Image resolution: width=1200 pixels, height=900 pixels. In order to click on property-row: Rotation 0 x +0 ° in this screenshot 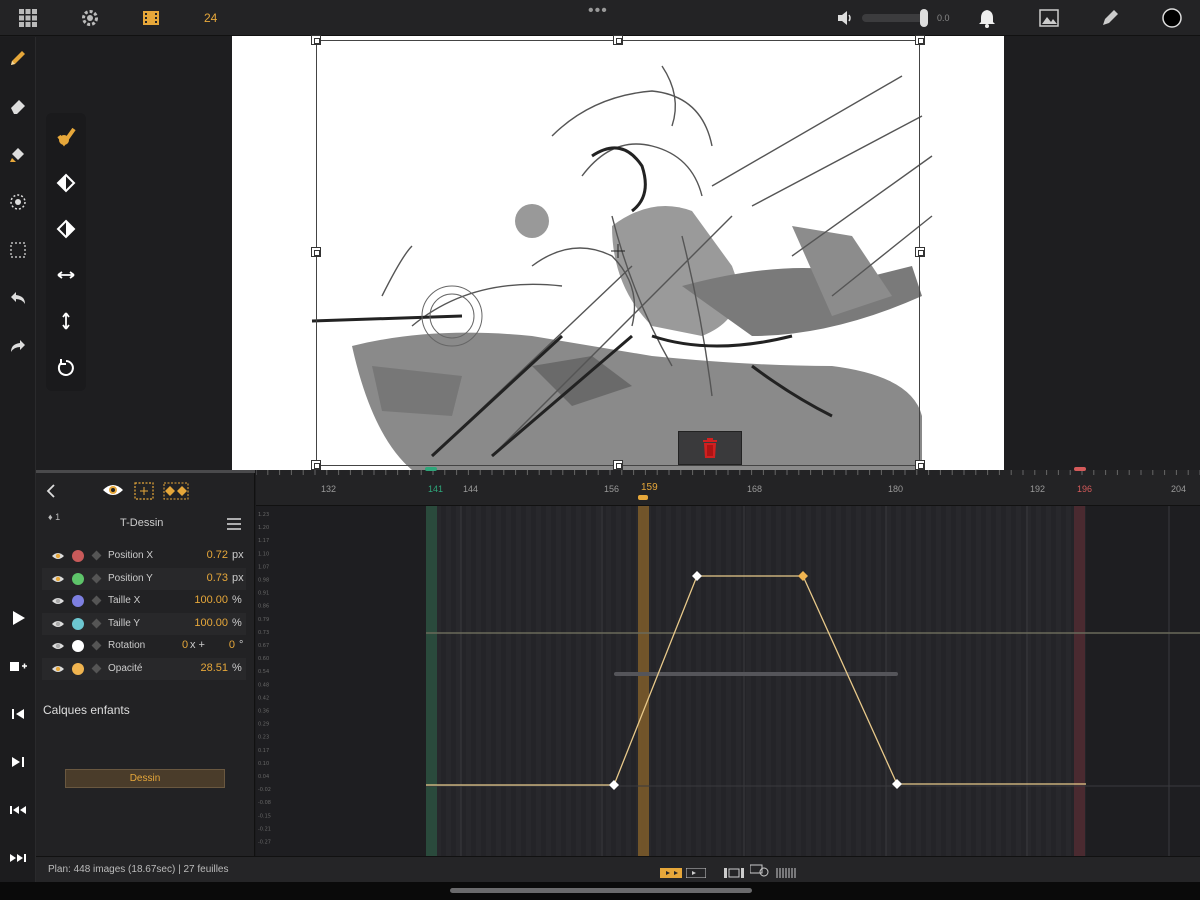, I will do `click(144, 646)`.